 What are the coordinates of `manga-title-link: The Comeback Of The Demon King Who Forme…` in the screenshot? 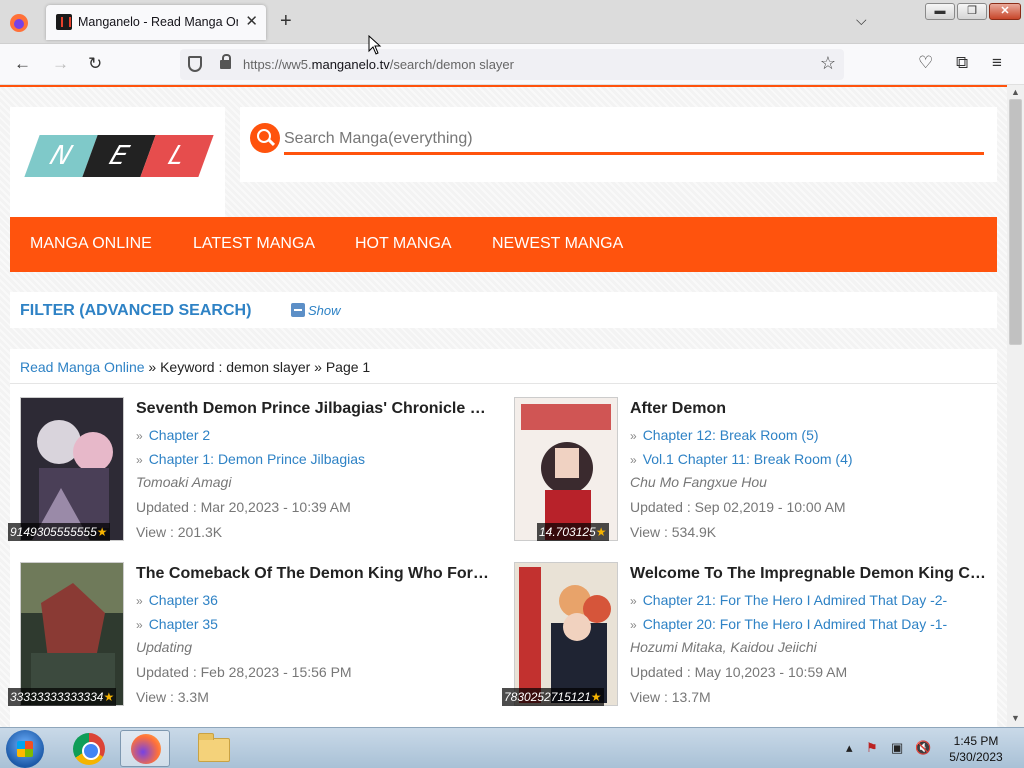 It's located at (315, 574).